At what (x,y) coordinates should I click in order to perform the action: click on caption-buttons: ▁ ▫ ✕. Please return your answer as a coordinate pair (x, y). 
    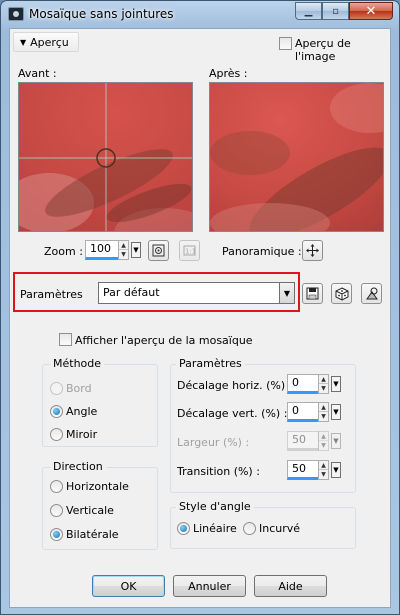
    Looking at the image, I should click on (344, 11).